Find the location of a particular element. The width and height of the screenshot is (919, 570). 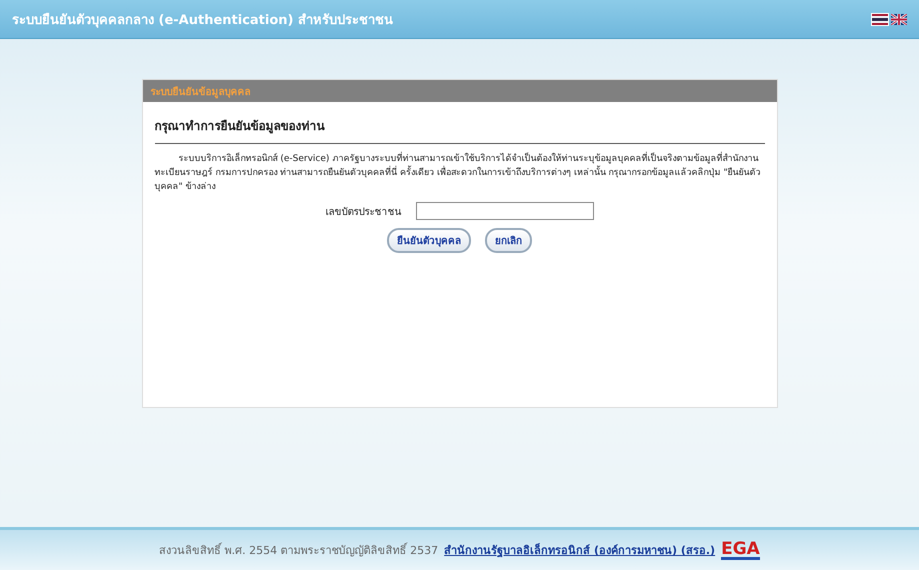

id-card-label: เลขบัตรประชาชน is located at coordinates (364, 212).